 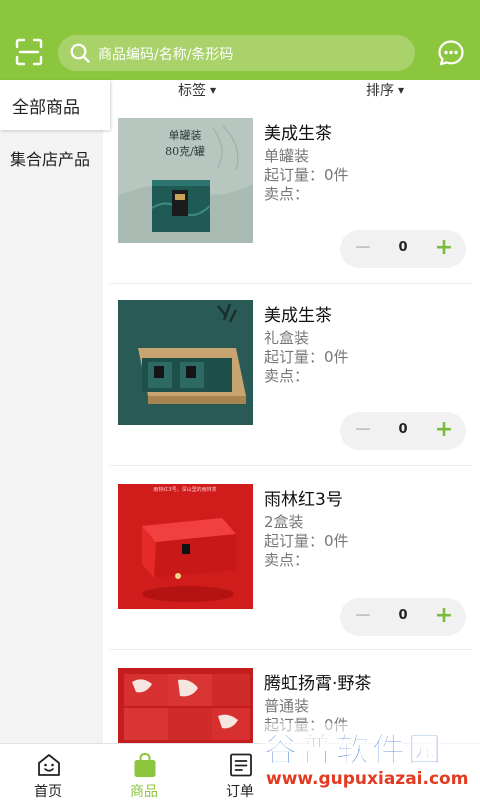 I want to click on scan-icon, so click(x=29, y=52).